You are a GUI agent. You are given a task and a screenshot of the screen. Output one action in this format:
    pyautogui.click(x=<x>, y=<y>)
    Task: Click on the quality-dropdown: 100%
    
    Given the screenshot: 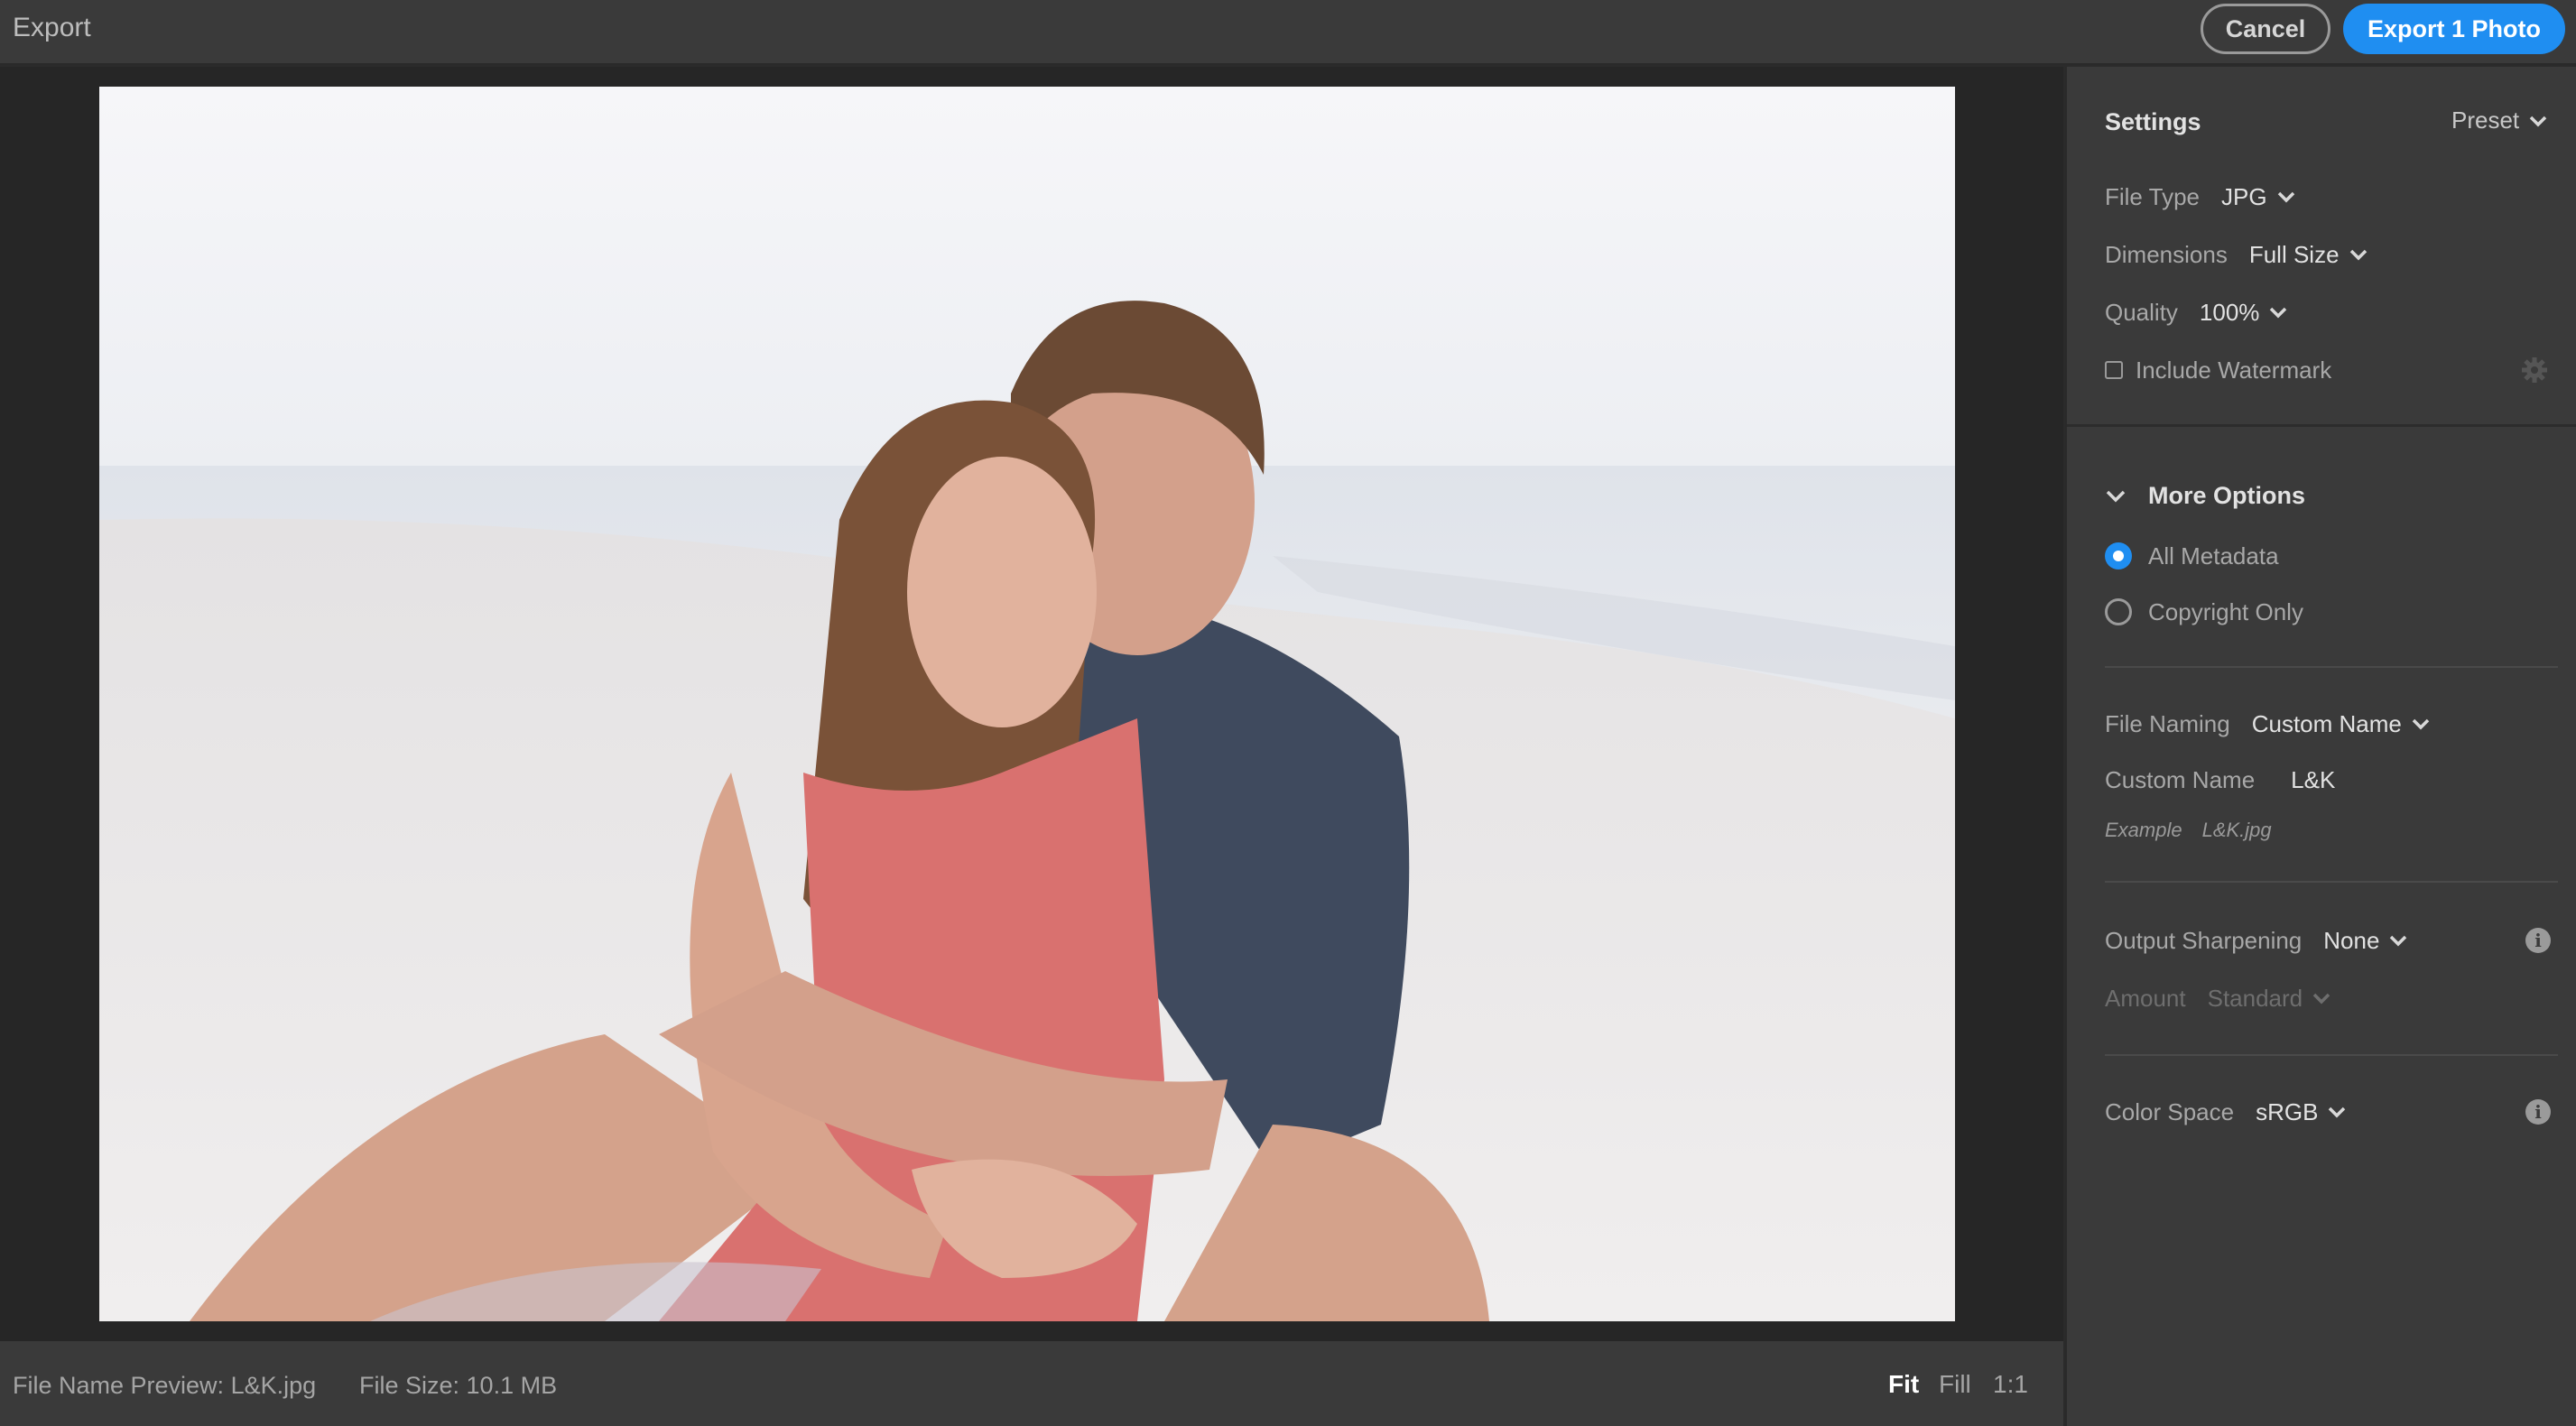 What is the action you would take?
    pyautogui.click(x=2244, y=313)
    